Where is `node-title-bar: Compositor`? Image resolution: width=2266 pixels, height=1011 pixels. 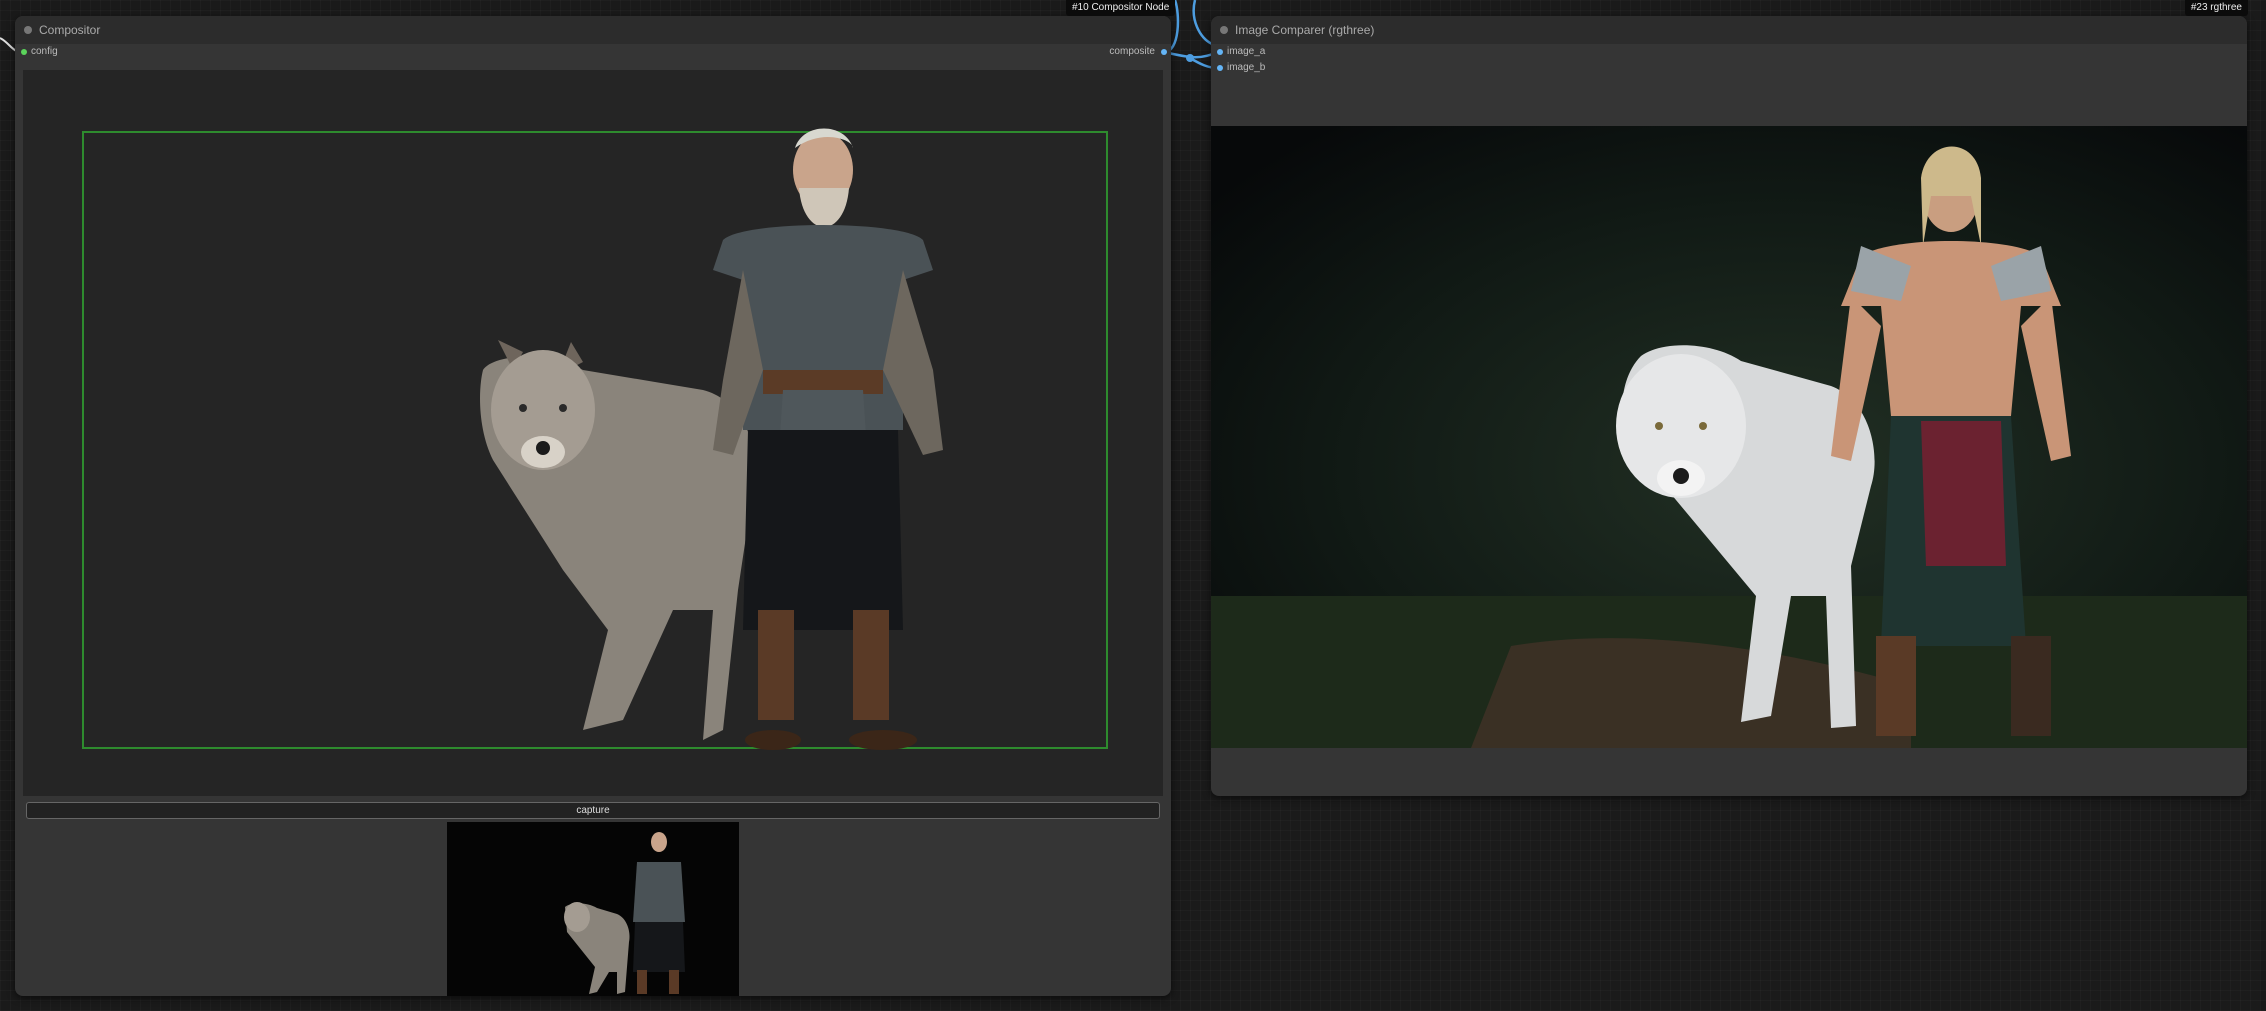
node-title-bar: Compositor is located at coordinates (593, 30).